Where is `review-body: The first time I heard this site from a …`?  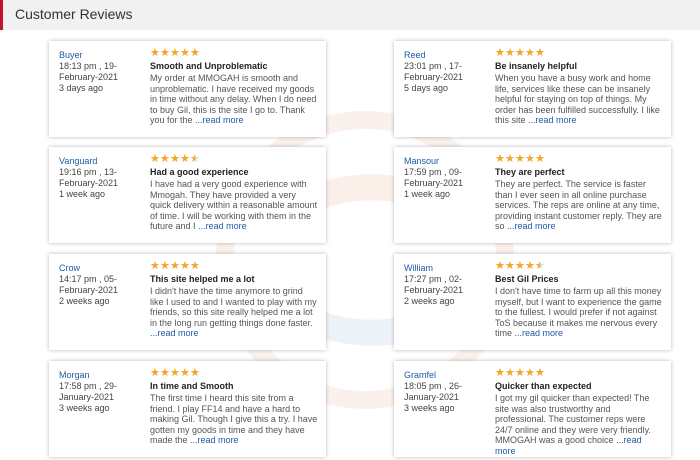
review-body: The first time I heard this site from a … is located at coordinates (234, 419).